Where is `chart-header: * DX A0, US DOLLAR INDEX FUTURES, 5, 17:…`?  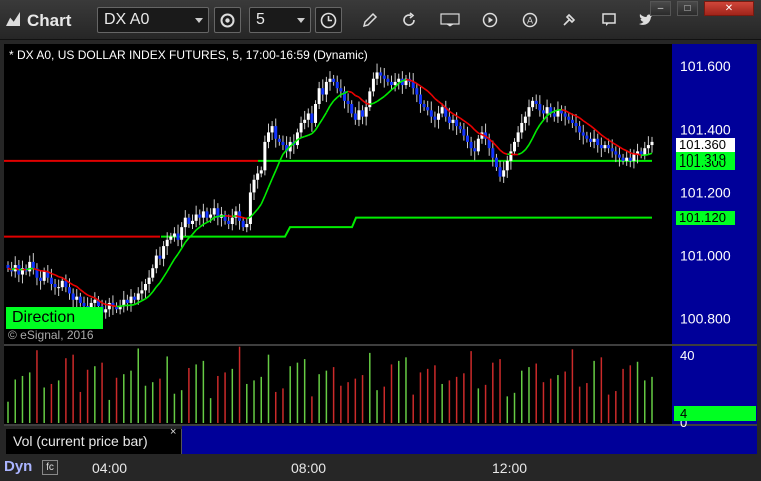 chart-header: * DX A0, US DOLLAR INDEX FUTURES, 5, 17:… is located at coordinates (188, 55).